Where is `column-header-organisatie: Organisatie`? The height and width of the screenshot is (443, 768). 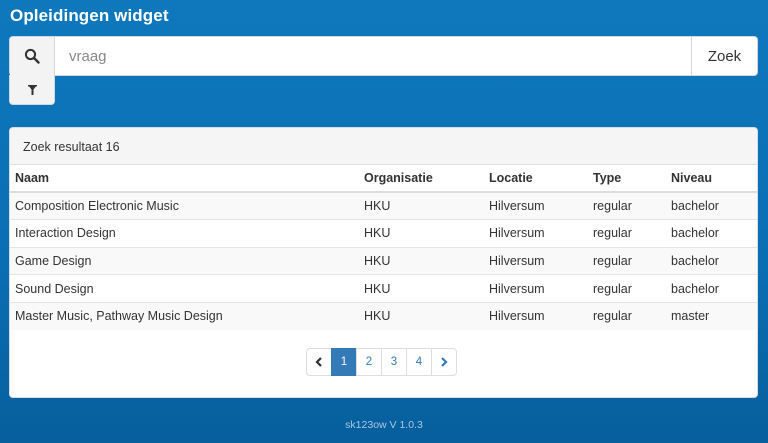 column-header-organisatie: Organisatie is located at coordinates (421, 179).